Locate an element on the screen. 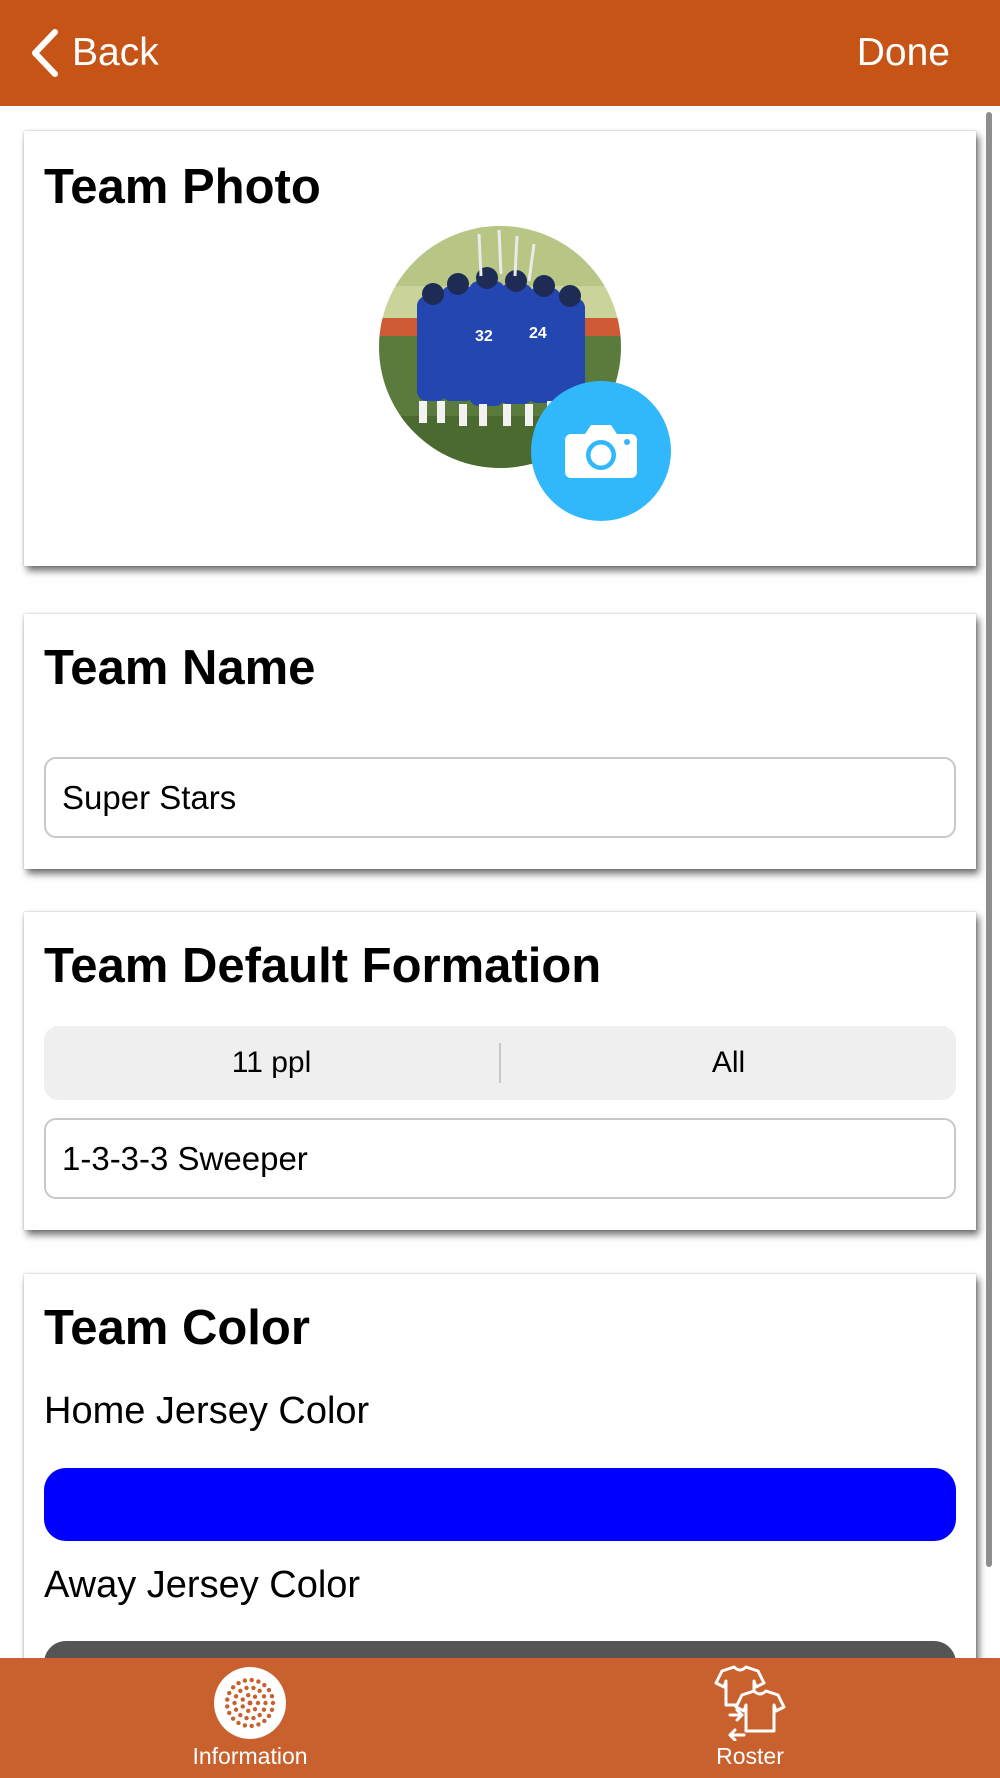  team-name-title: Team Name is located at coordinates (180, 668).